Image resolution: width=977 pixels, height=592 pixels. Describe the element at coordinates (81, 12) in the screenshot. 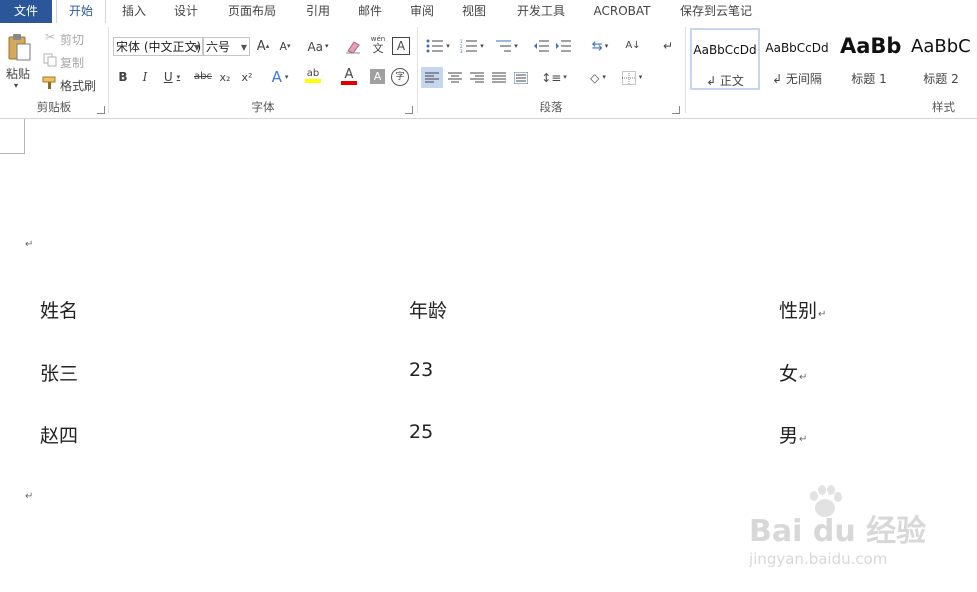

I see `tab-home: 开始` at that location.